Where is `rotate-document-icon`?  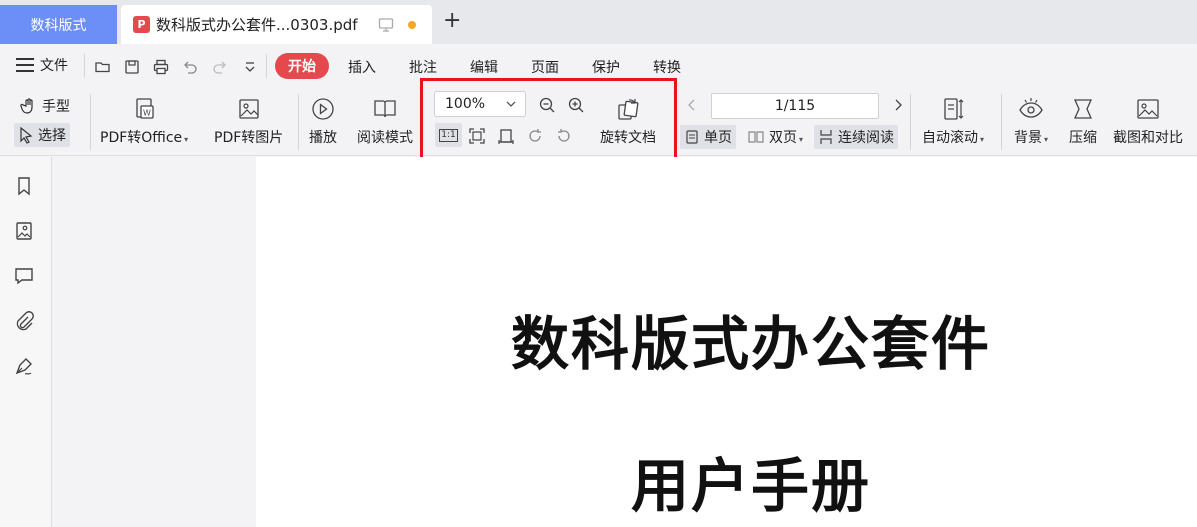 rotate-document-icon is located at coordinates (628, 109).